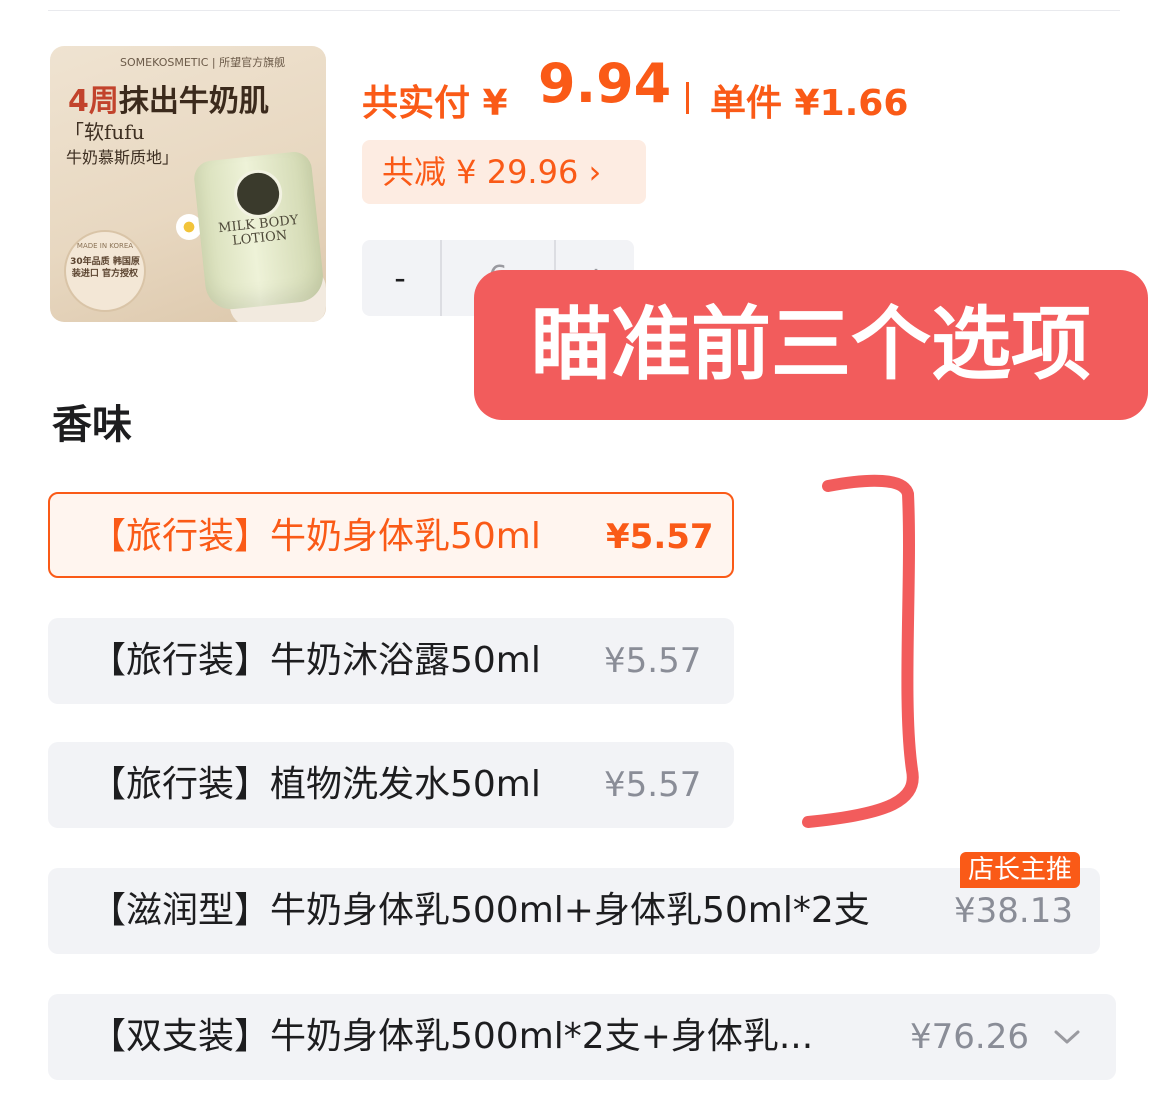 Image resolution: width=1170 pixels, height=1111 pixels. I want to click on option-item-1: 【旅行装】牛奶身体乳50ml ¥5.57, so click(391, 535).